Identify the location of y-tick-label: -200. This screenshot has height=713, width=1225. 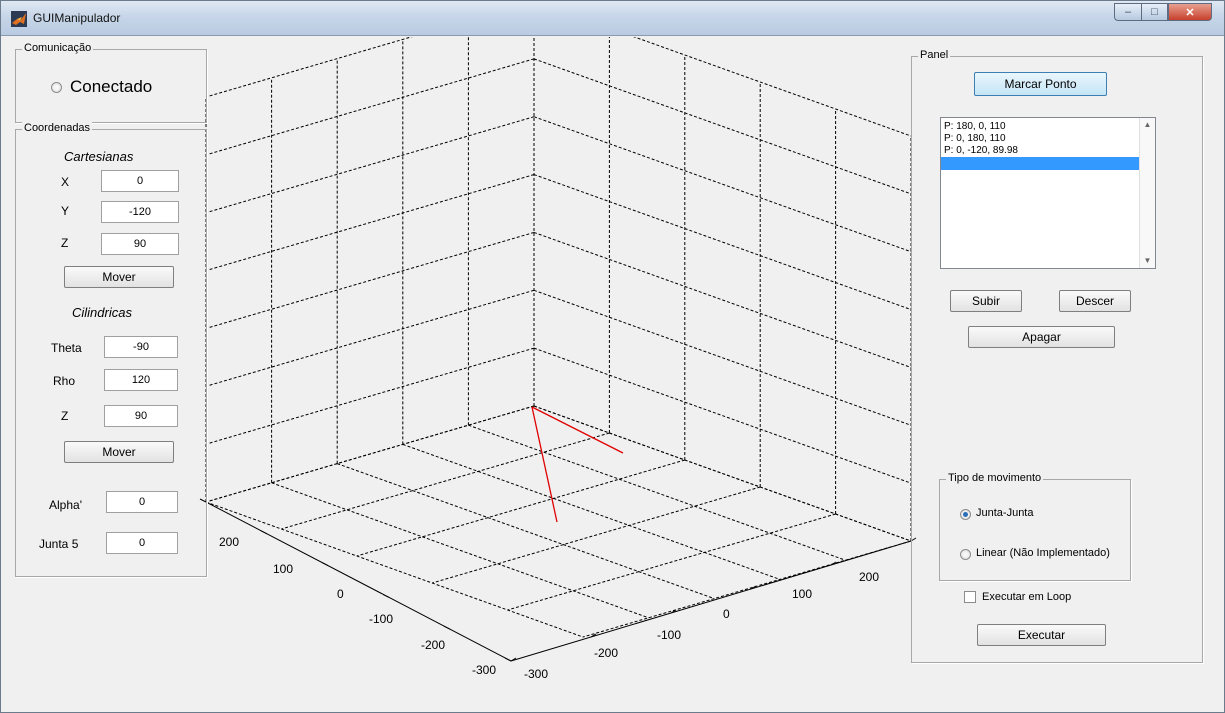
(606, 653).